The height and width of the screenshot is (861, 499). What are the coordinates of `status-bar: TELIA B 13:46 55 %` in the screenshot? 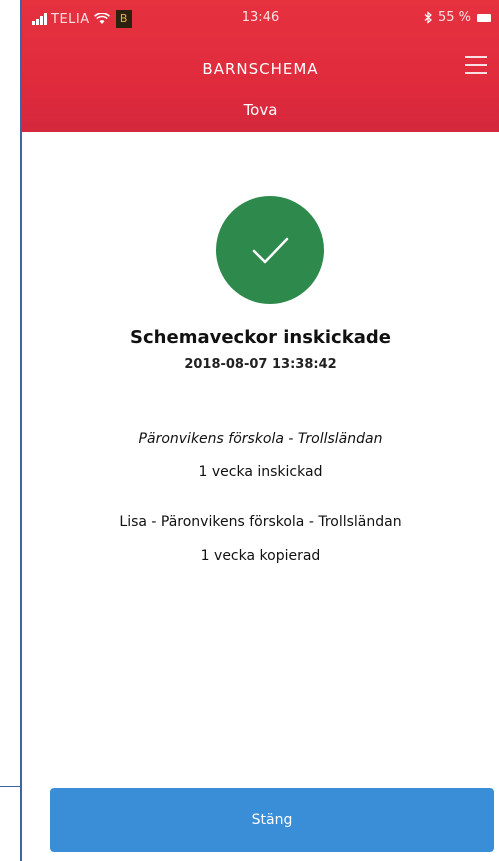 It's located at (260, 18).